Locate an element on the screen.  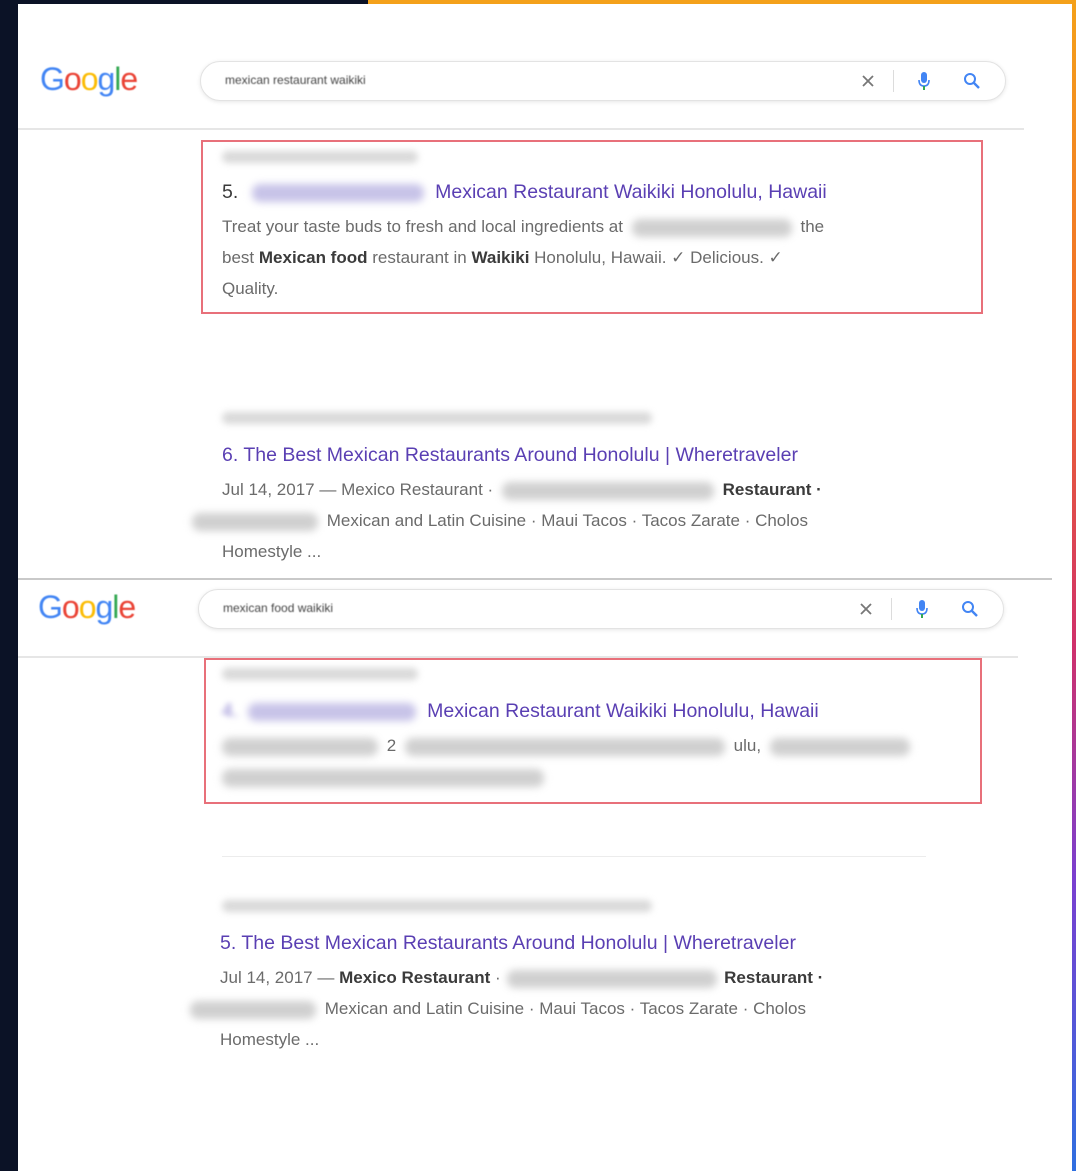
snippet-text: · is located at coordinates (498, 977).